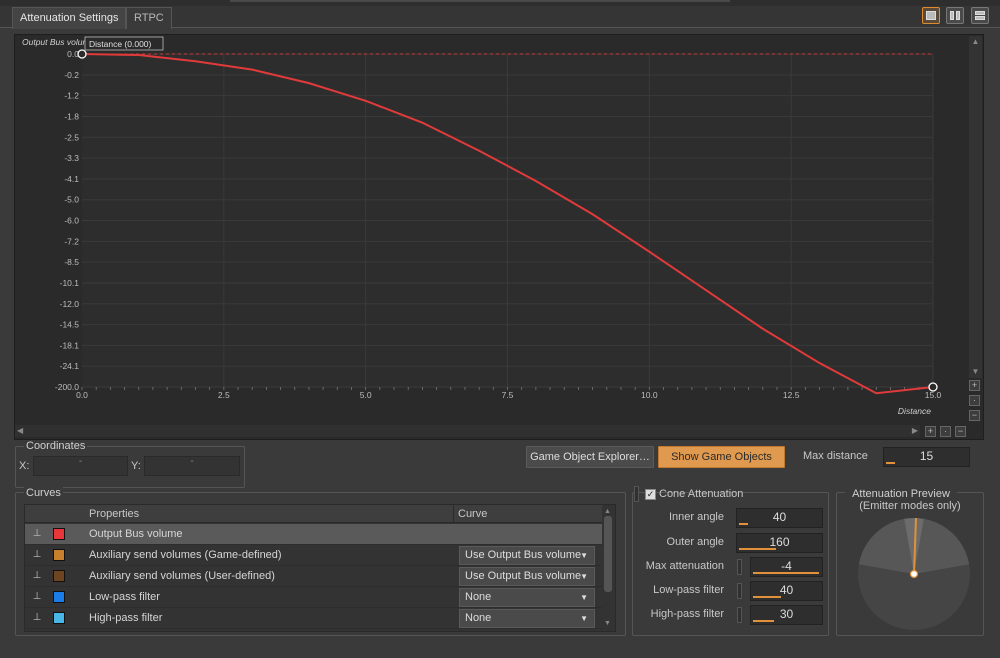 The image size is (1000, 658). What do you see at coordinates (684, 566) in the screenshot?
I see `cone-field-label: Max attenuation` at bounding box center [684, 566].